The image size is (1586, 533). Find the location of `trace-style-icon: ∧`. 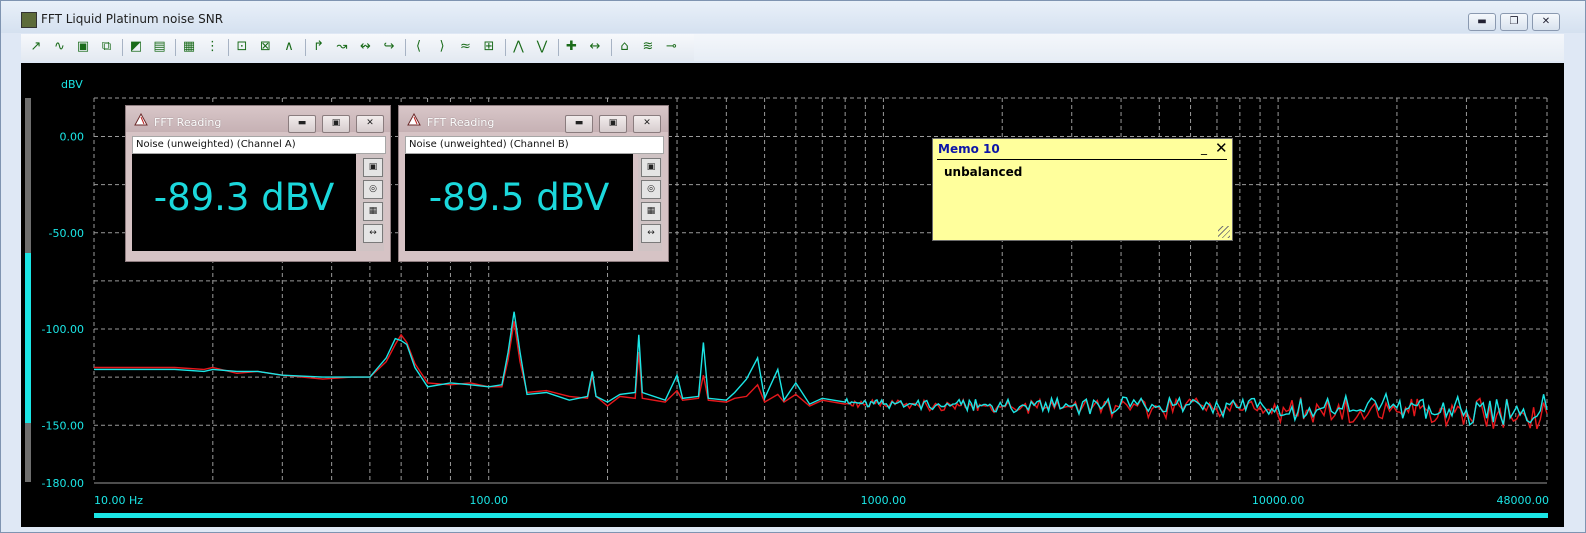

trace-style-icon: ∧ is located at coordinates (289, 47).